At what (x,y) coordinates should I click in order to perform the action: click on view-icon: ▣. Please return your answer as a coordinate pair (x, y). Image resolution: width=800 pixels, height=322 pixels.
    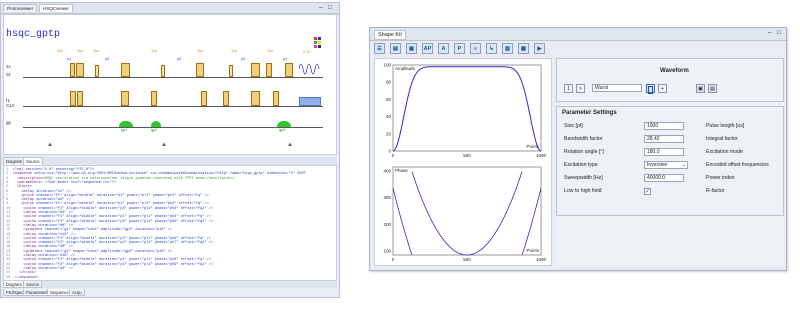
    Looking at the image, I should click on (700, 88).